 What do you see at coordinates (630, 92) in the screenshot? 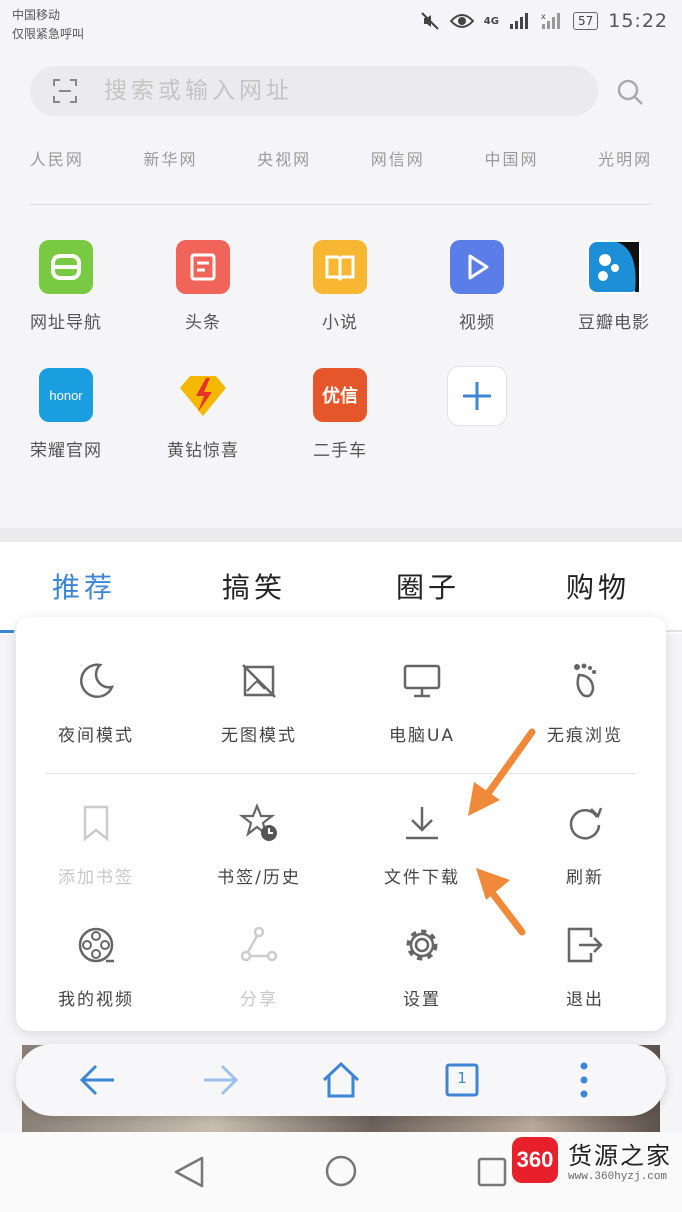
I see `search-icon` at bounding box center [630, 92].